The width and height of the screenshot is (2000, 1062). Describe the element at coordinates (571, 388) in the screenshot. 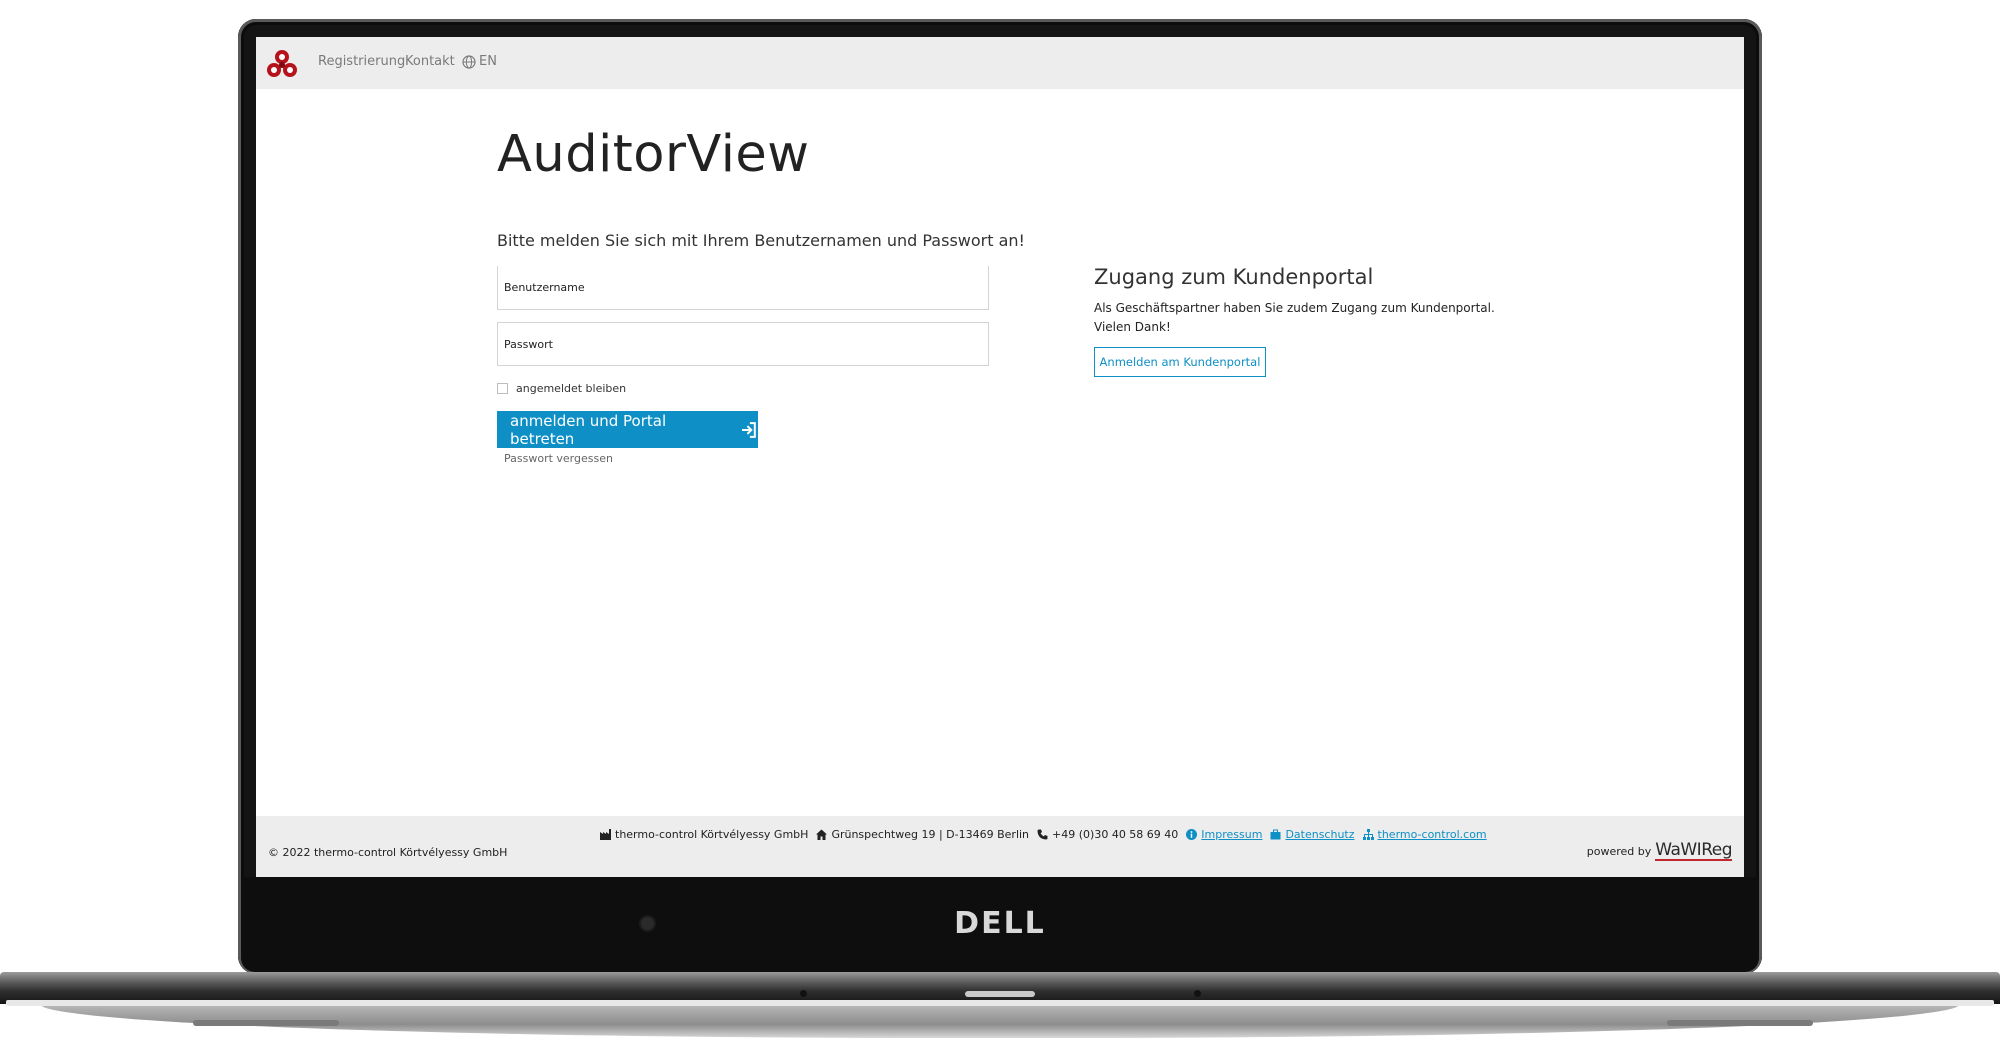

I see `remember-me-label: angemeldet bleiben` at that location.